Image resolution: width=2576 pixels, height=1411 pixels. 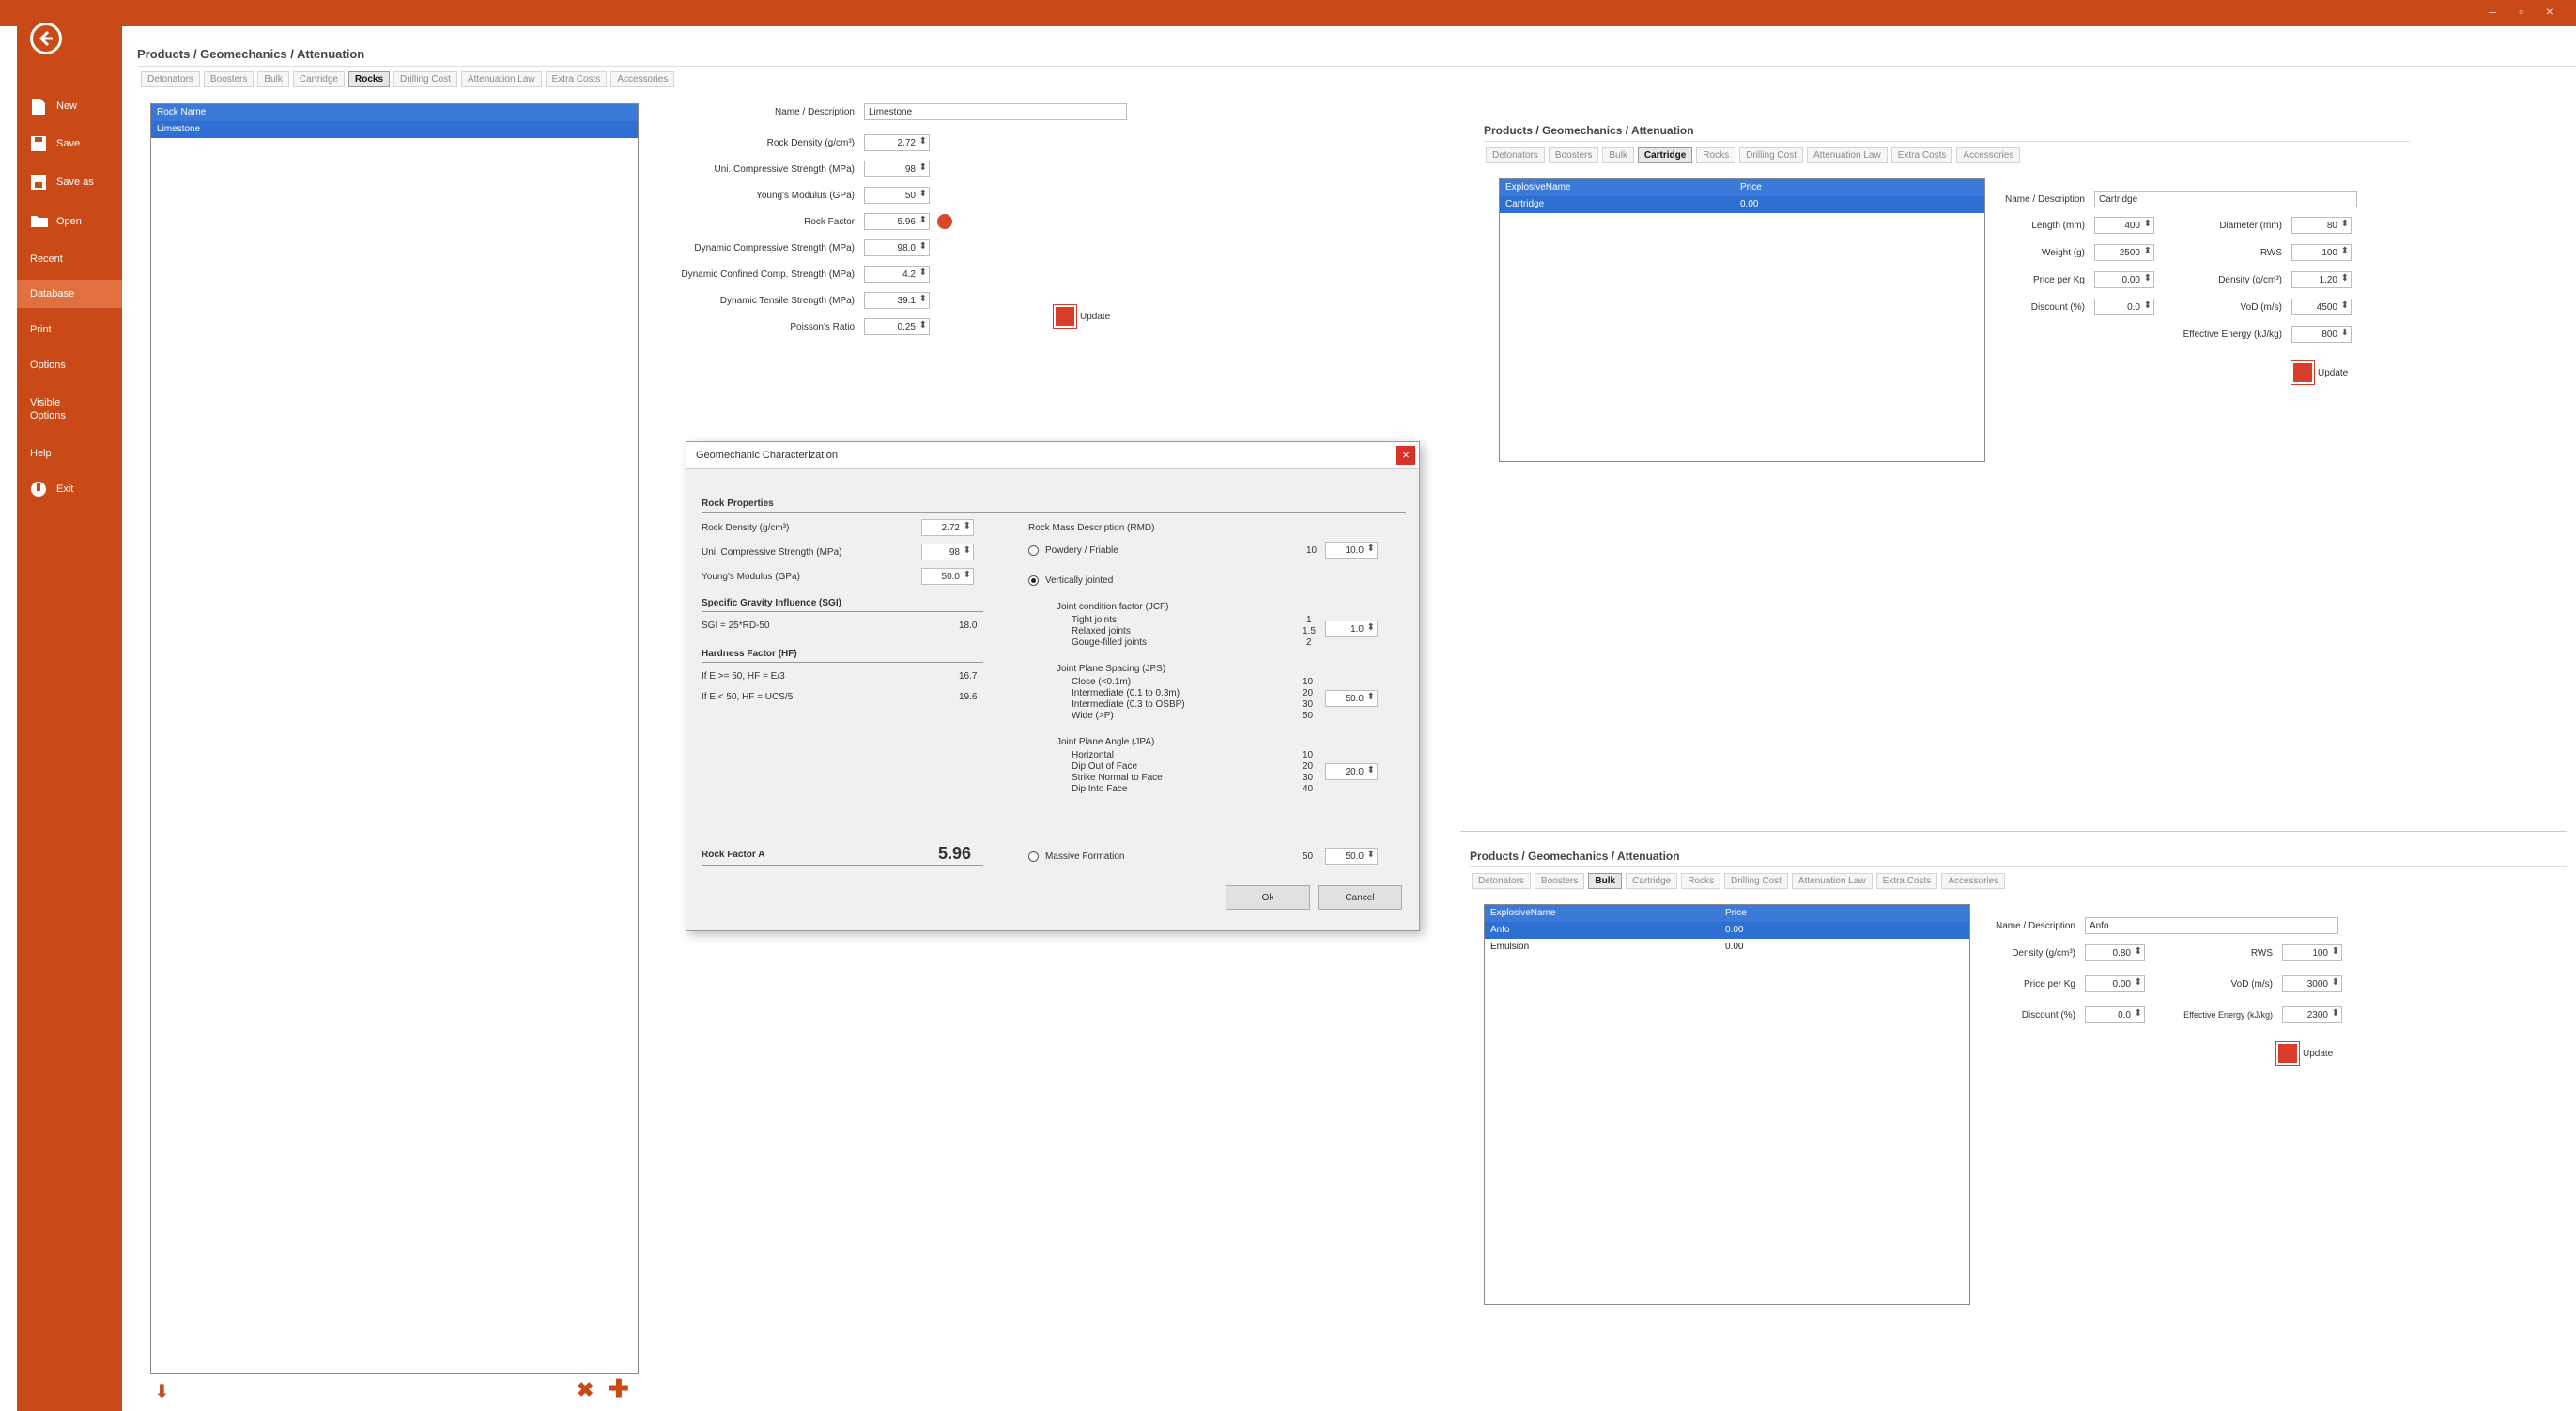 I want to click on radio-massive-formation, so click(x=1033, y=857).